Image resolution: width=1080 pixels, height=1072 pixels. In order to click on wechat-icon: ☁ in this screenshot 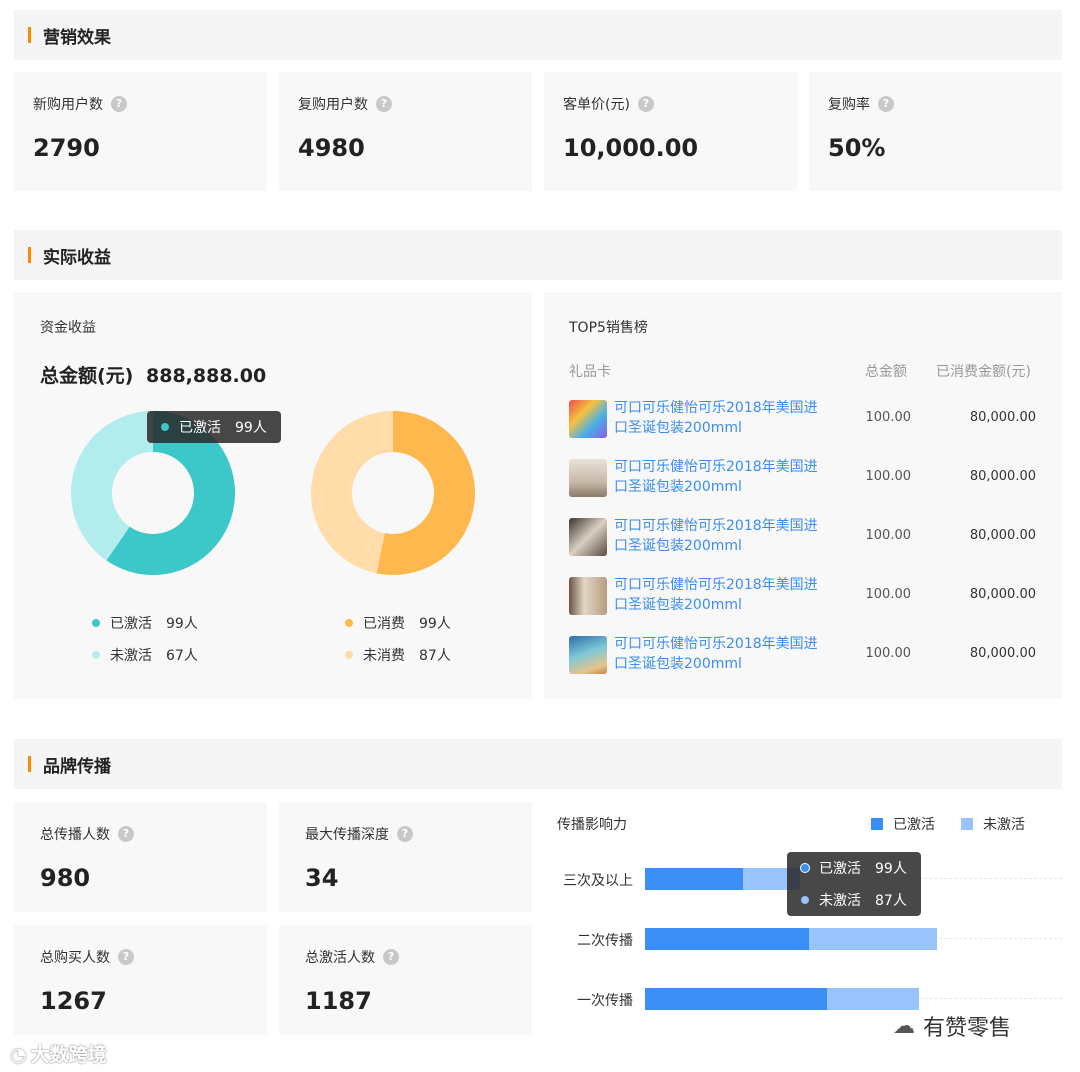, I will do `click(904, 1026)`.